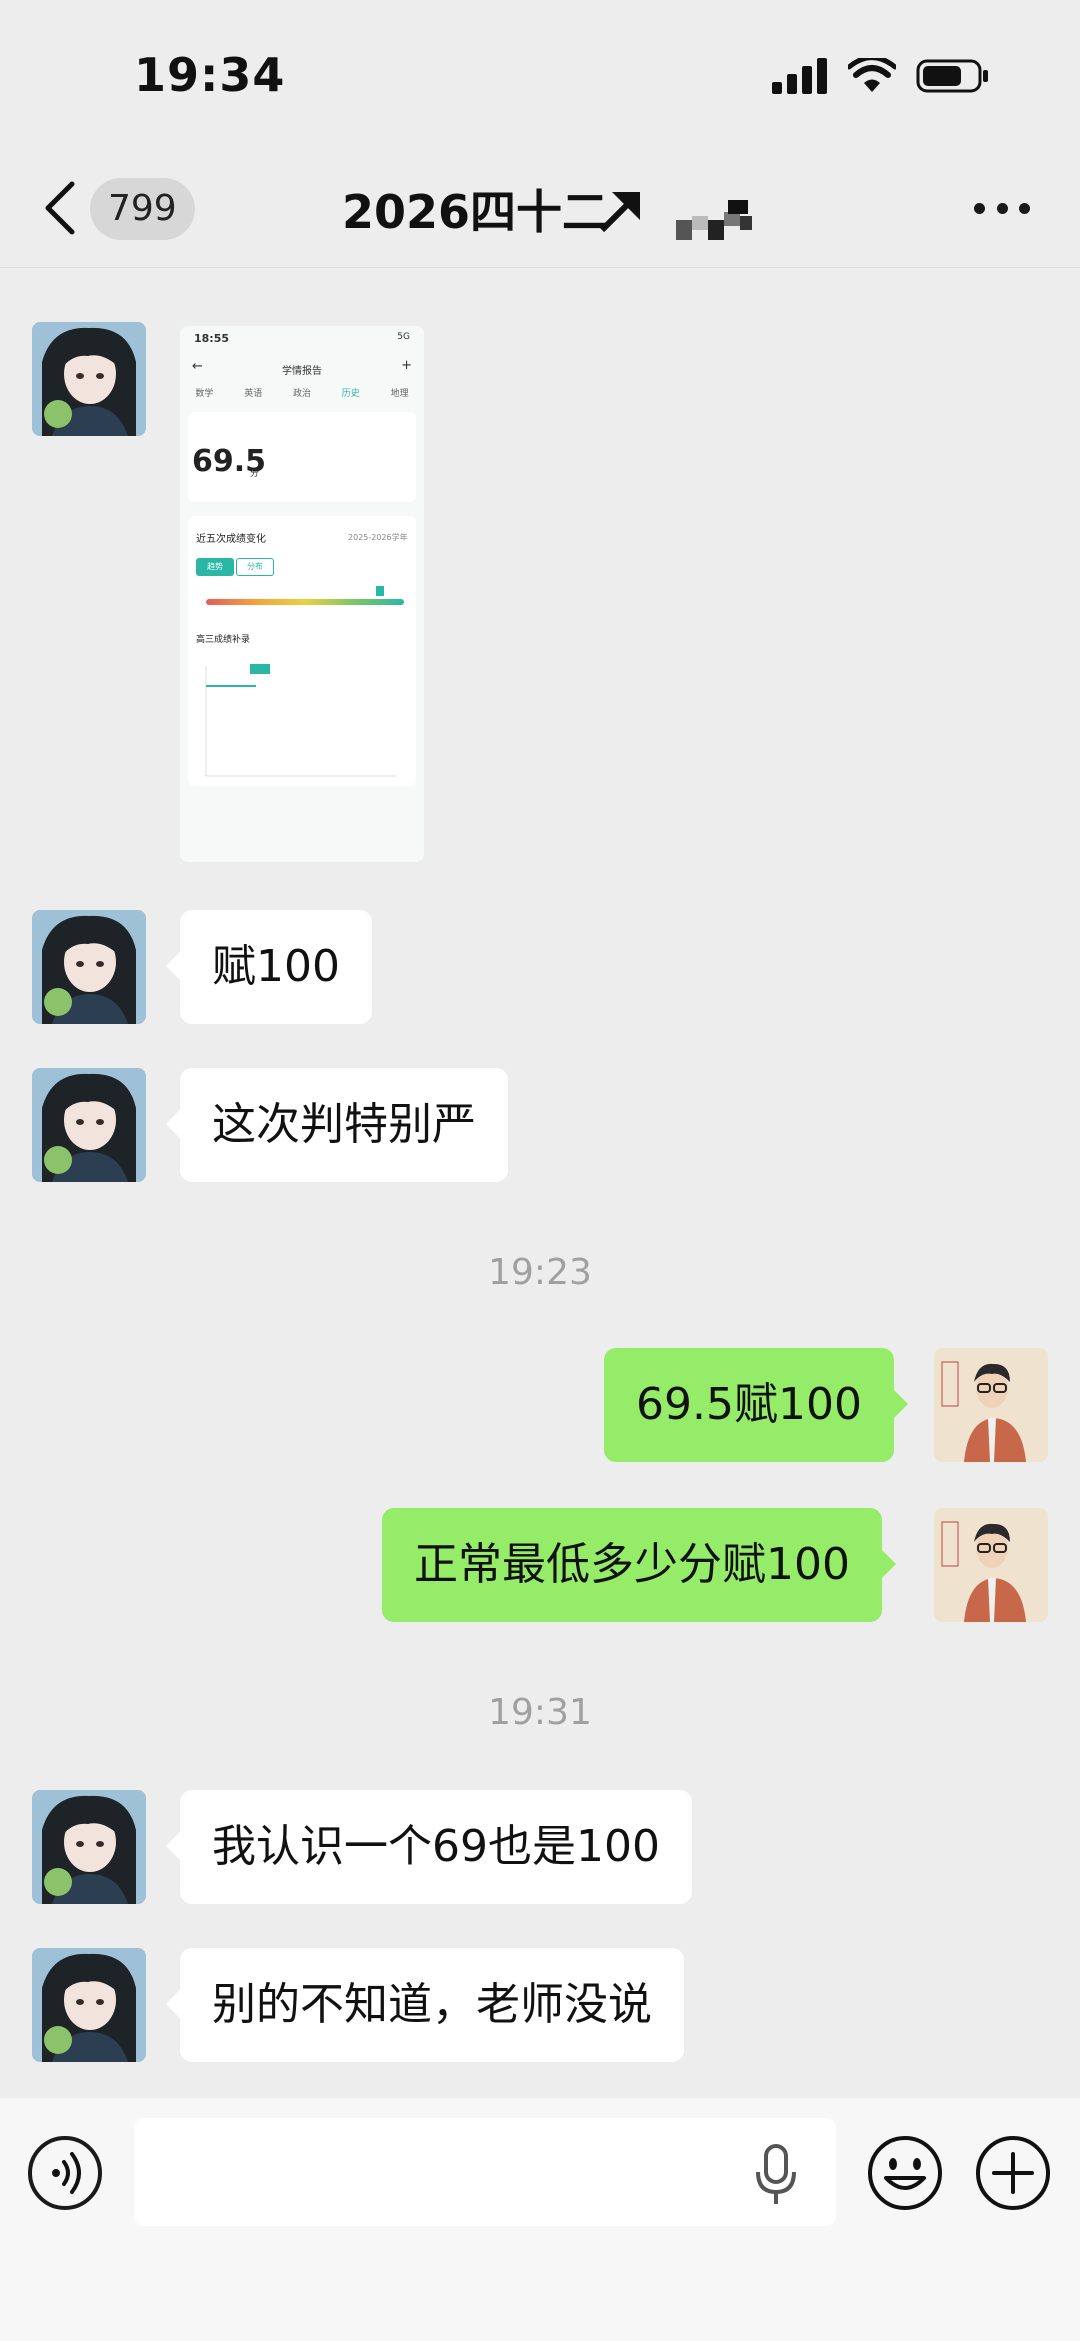 This screenshot has width=1080, height=2341. I want to click on status-time: 19:34, so click(210, 75).